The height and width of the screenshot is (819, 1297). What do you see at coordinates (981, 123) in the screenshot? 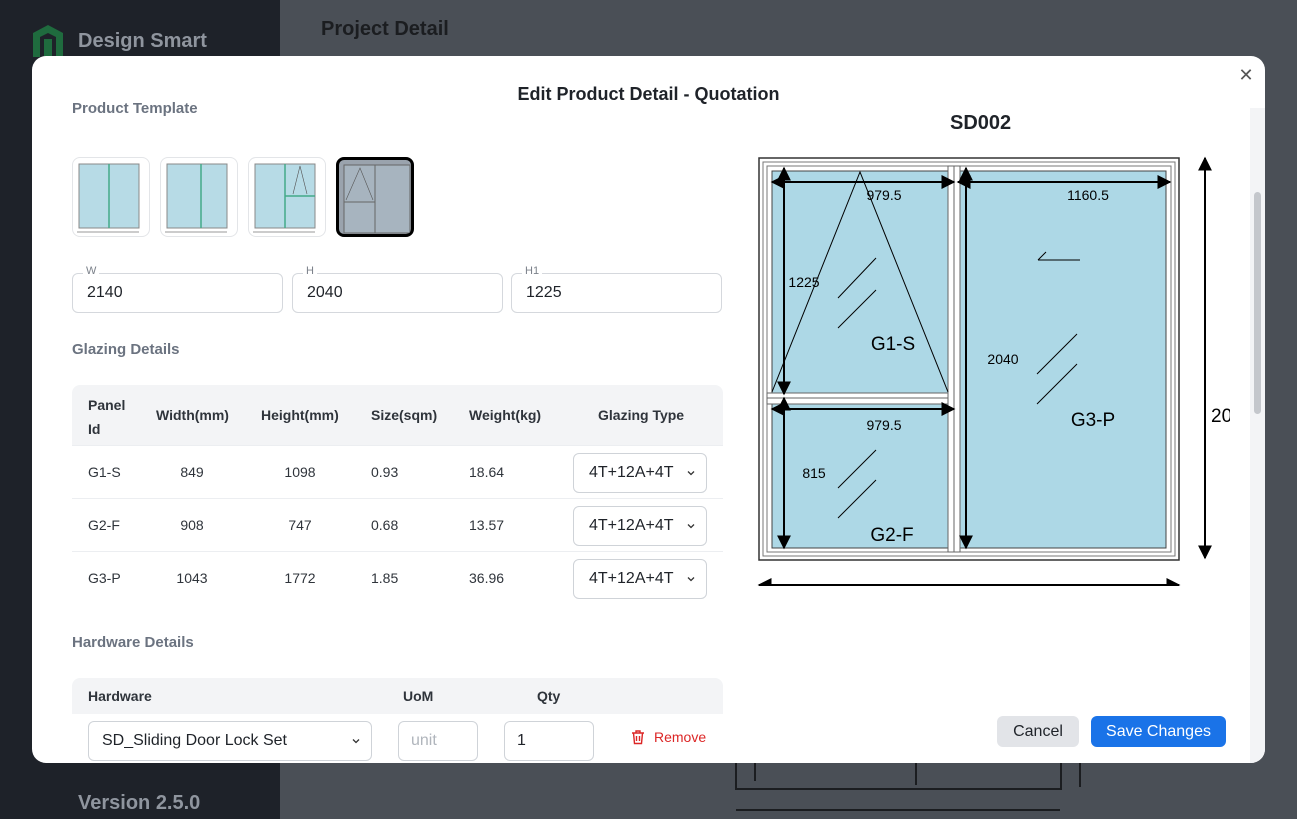
I see `product-code: SD002` at bounding box center [981, 123].